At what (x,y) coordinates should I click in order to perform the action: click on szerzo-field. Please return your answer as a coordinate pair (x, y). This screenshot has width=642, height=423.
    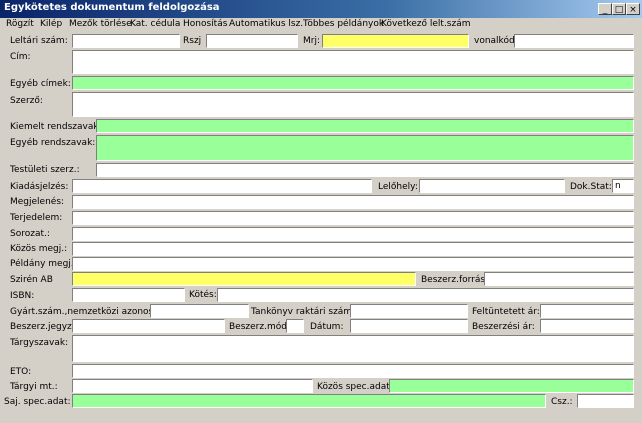
    Looking at the image, I should click on (353, 104).